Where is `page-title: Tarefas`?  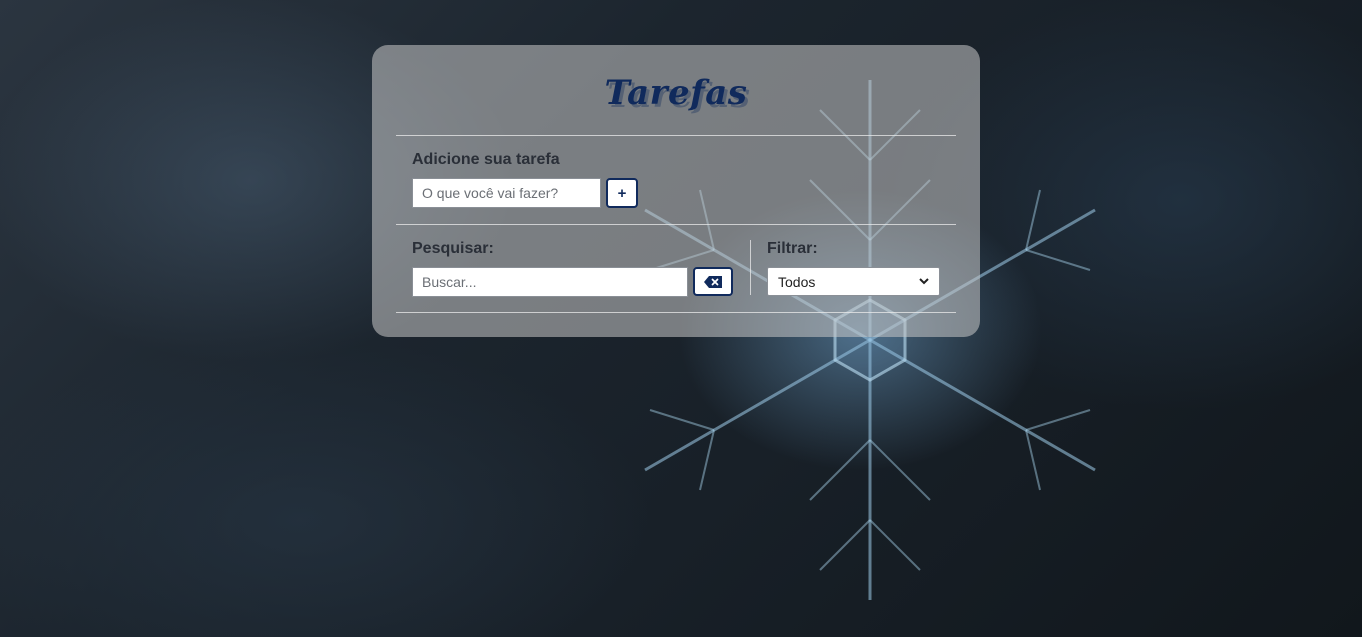 page-title: Tarefas is located at coordinates (676, 93).